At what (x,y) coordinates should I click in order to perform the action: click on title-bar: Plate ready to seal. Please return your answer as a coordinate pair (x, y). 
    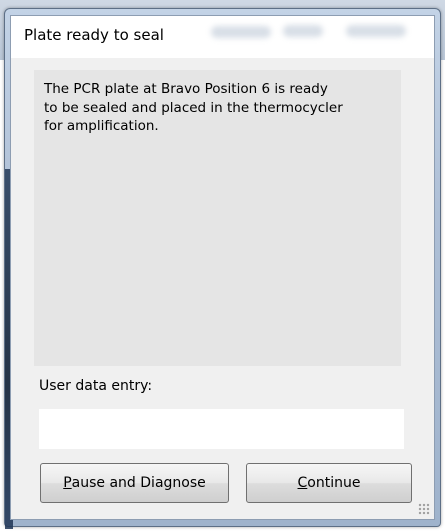
    Looking at the image, I should click on (222, 37).